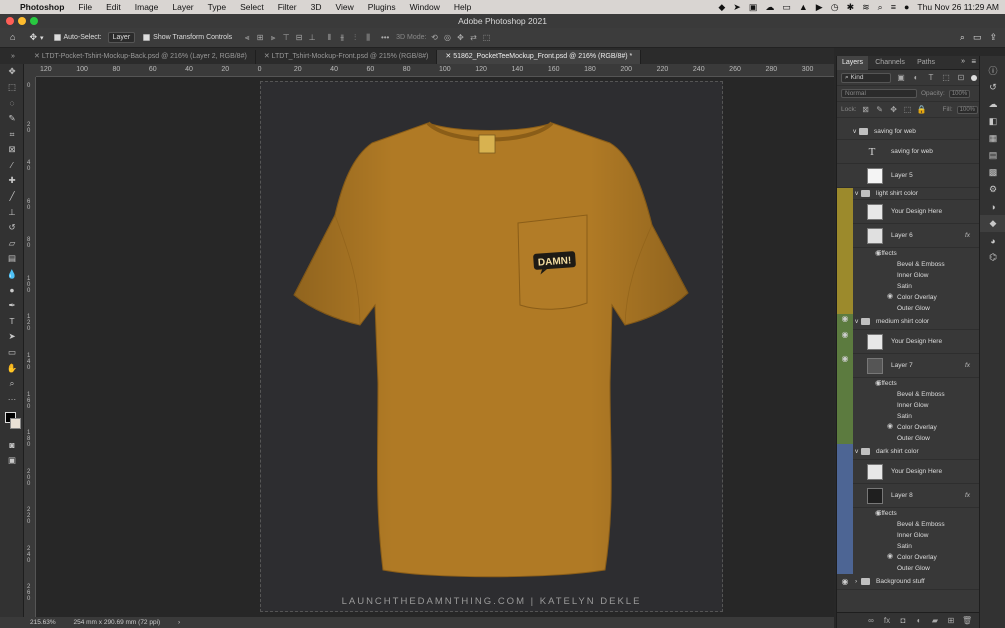 The width and height of the screenshot is (1005, 628). Describe the element at coordinates (853, 63) in the screenshot. I see `tab-layers: Layers` at that location.